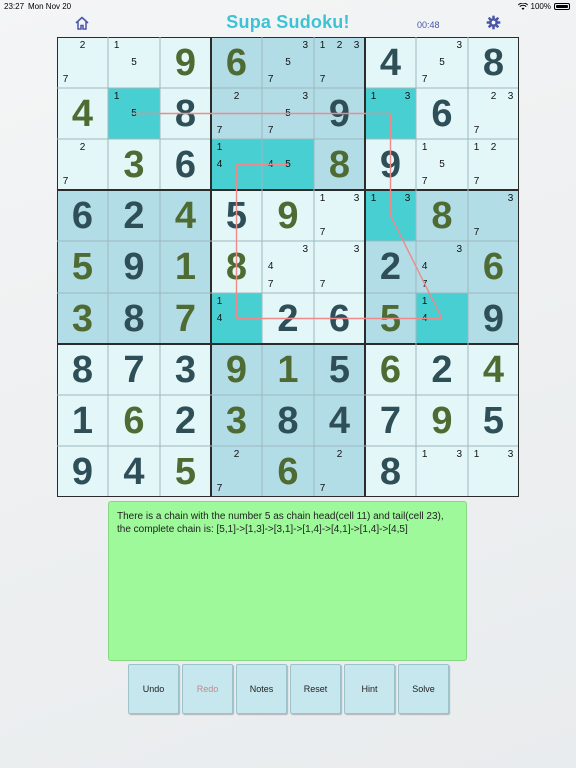 This screenshot has width=576, height=768. What do you see at coordinates (442, 369) in the screenshot?
I see `cell-r7c8: 2` at bounding box center [442, 369].